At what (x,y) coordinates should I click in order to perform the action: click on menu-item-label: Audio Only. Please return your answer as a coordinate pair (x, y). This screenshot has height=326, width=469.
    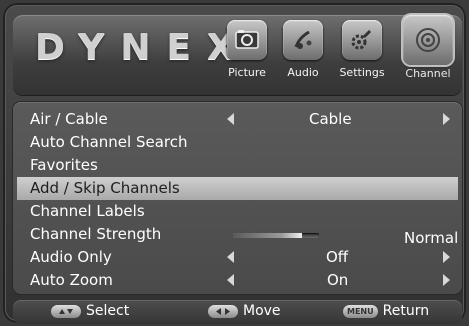
    Looking at the image, I should click on (71, 257).